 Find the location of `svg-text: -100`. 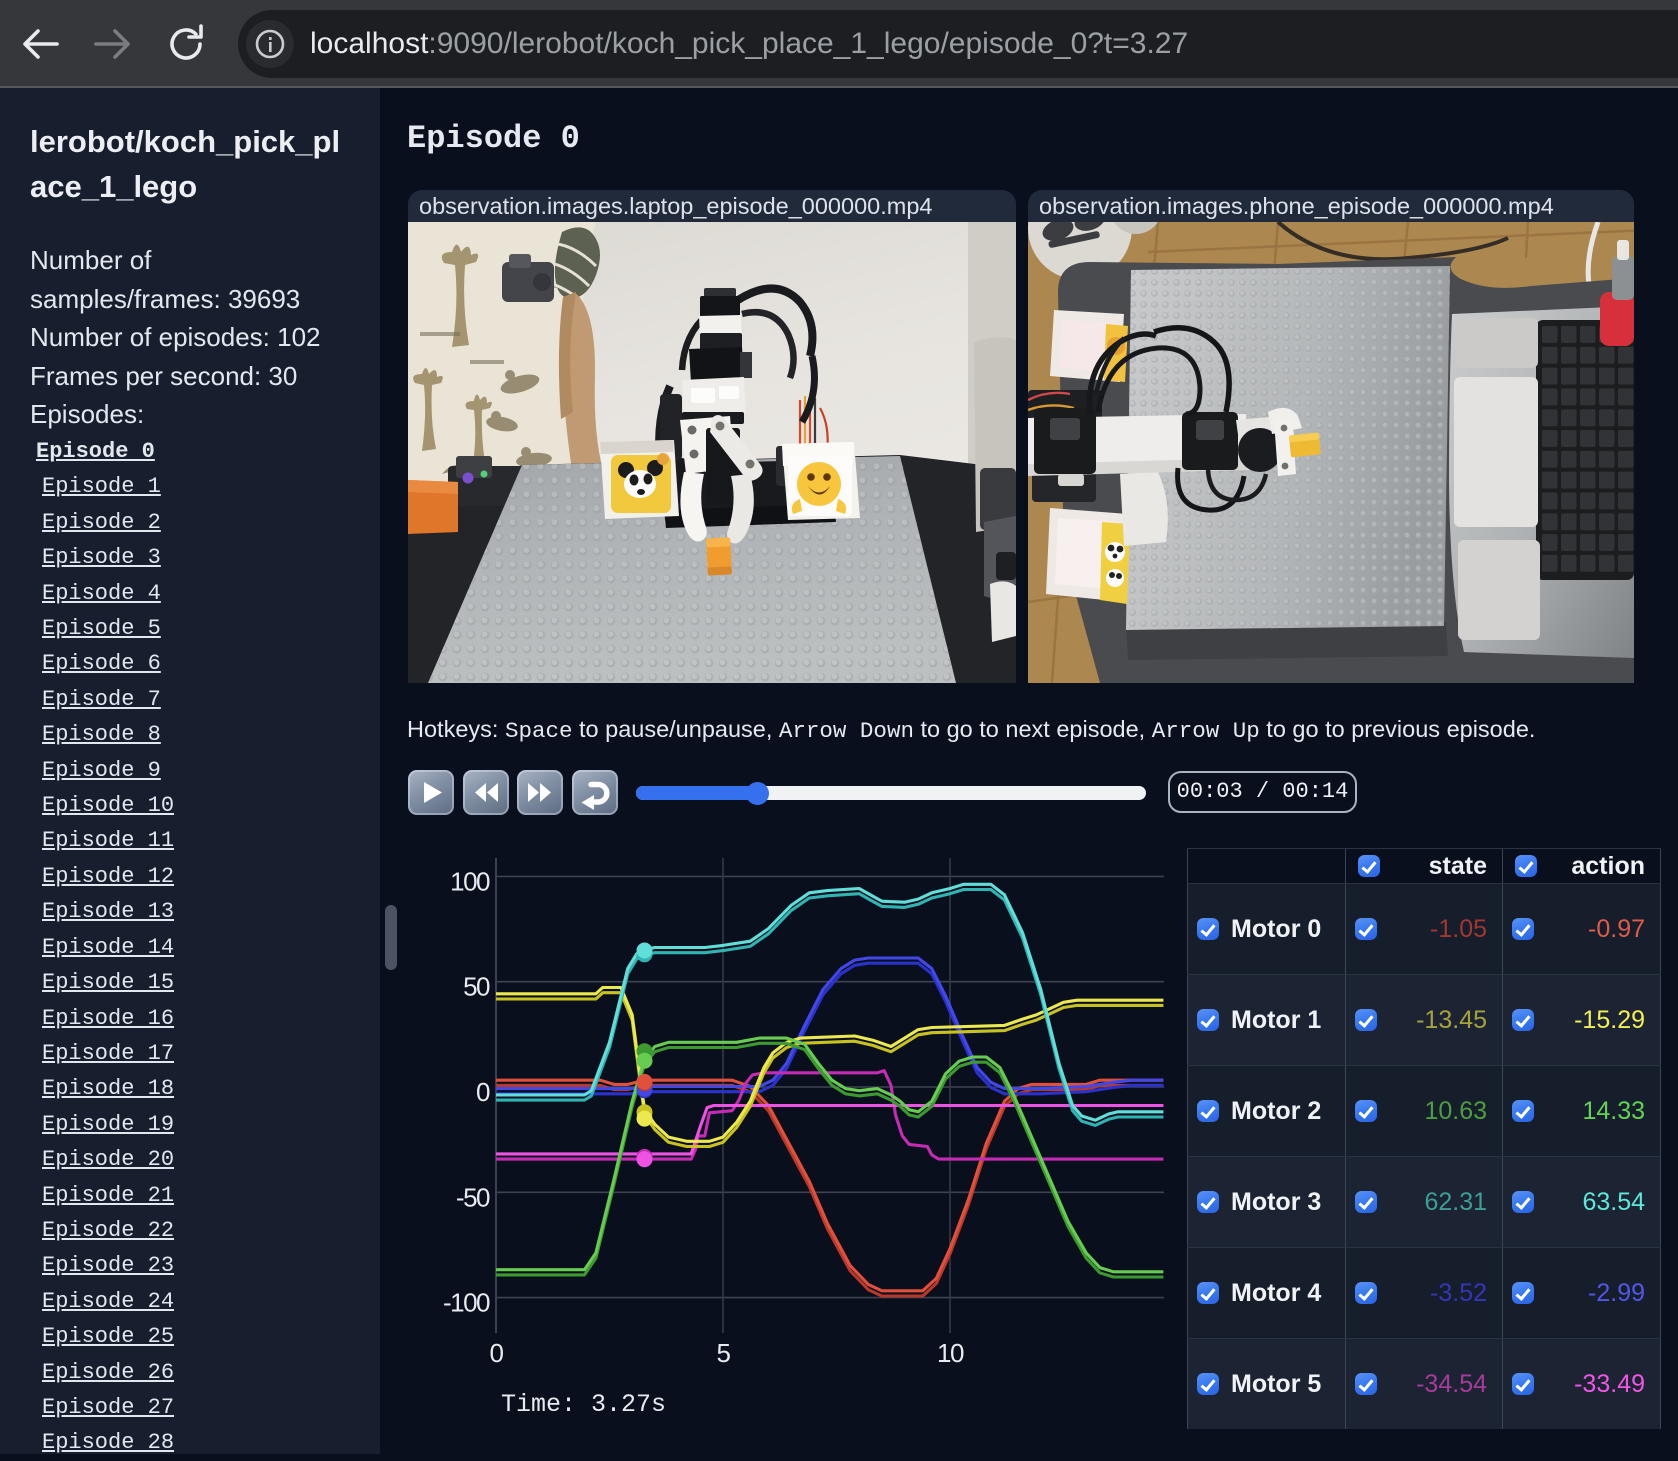

svg-text: -100 is located at coordinates (466, 1303).